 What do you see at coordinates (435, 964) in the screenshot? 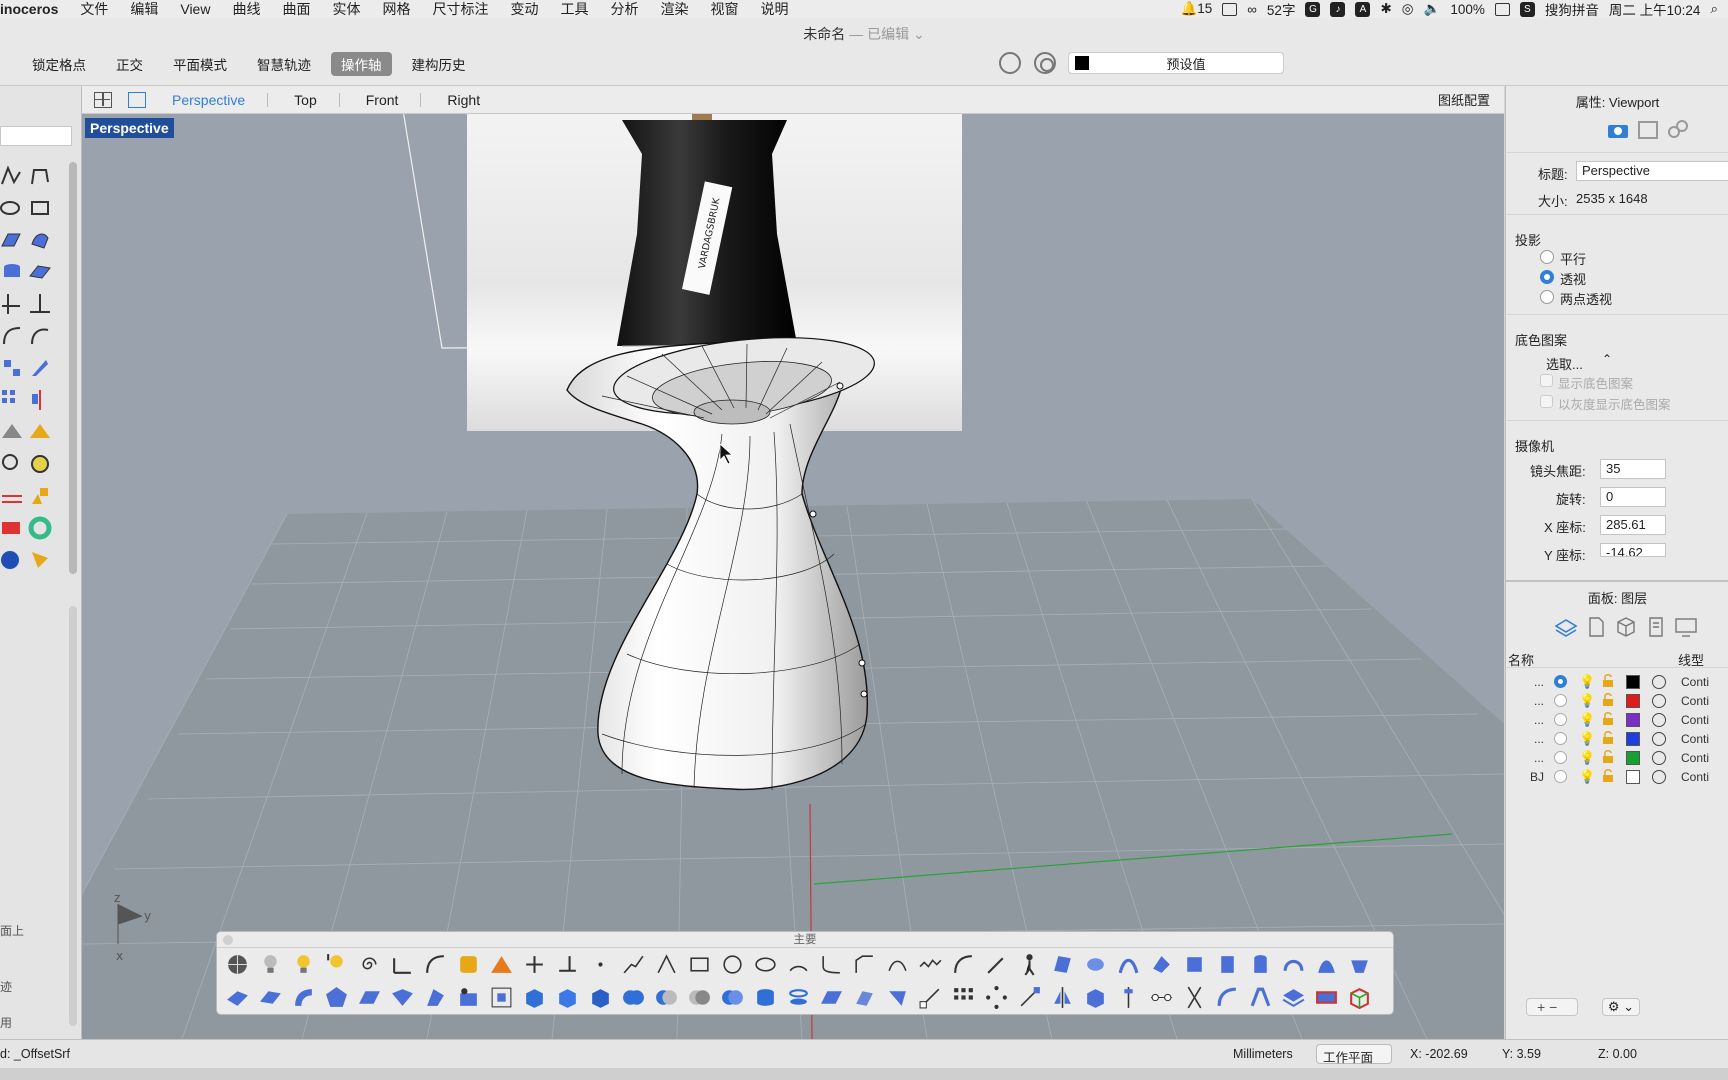
I see `curve-blend-icon` at bounding box center [435, 964].